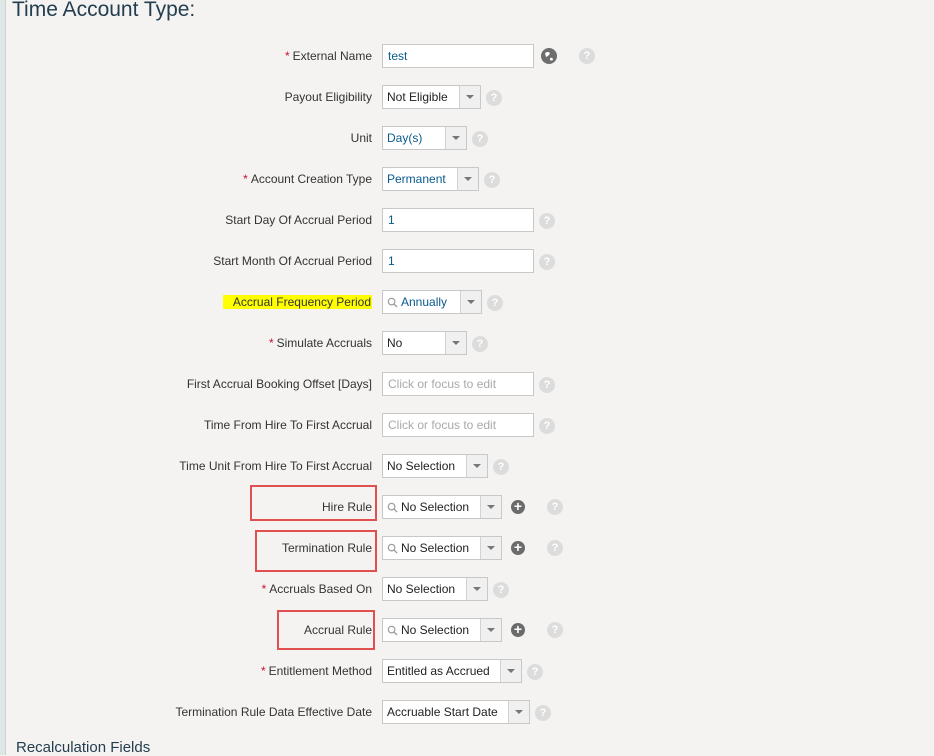 The width and height of the screenshot is (934, 756). Describe the element at coordinates (361, 138) in the screenshot. I see `unit-label: Unit` at that location.